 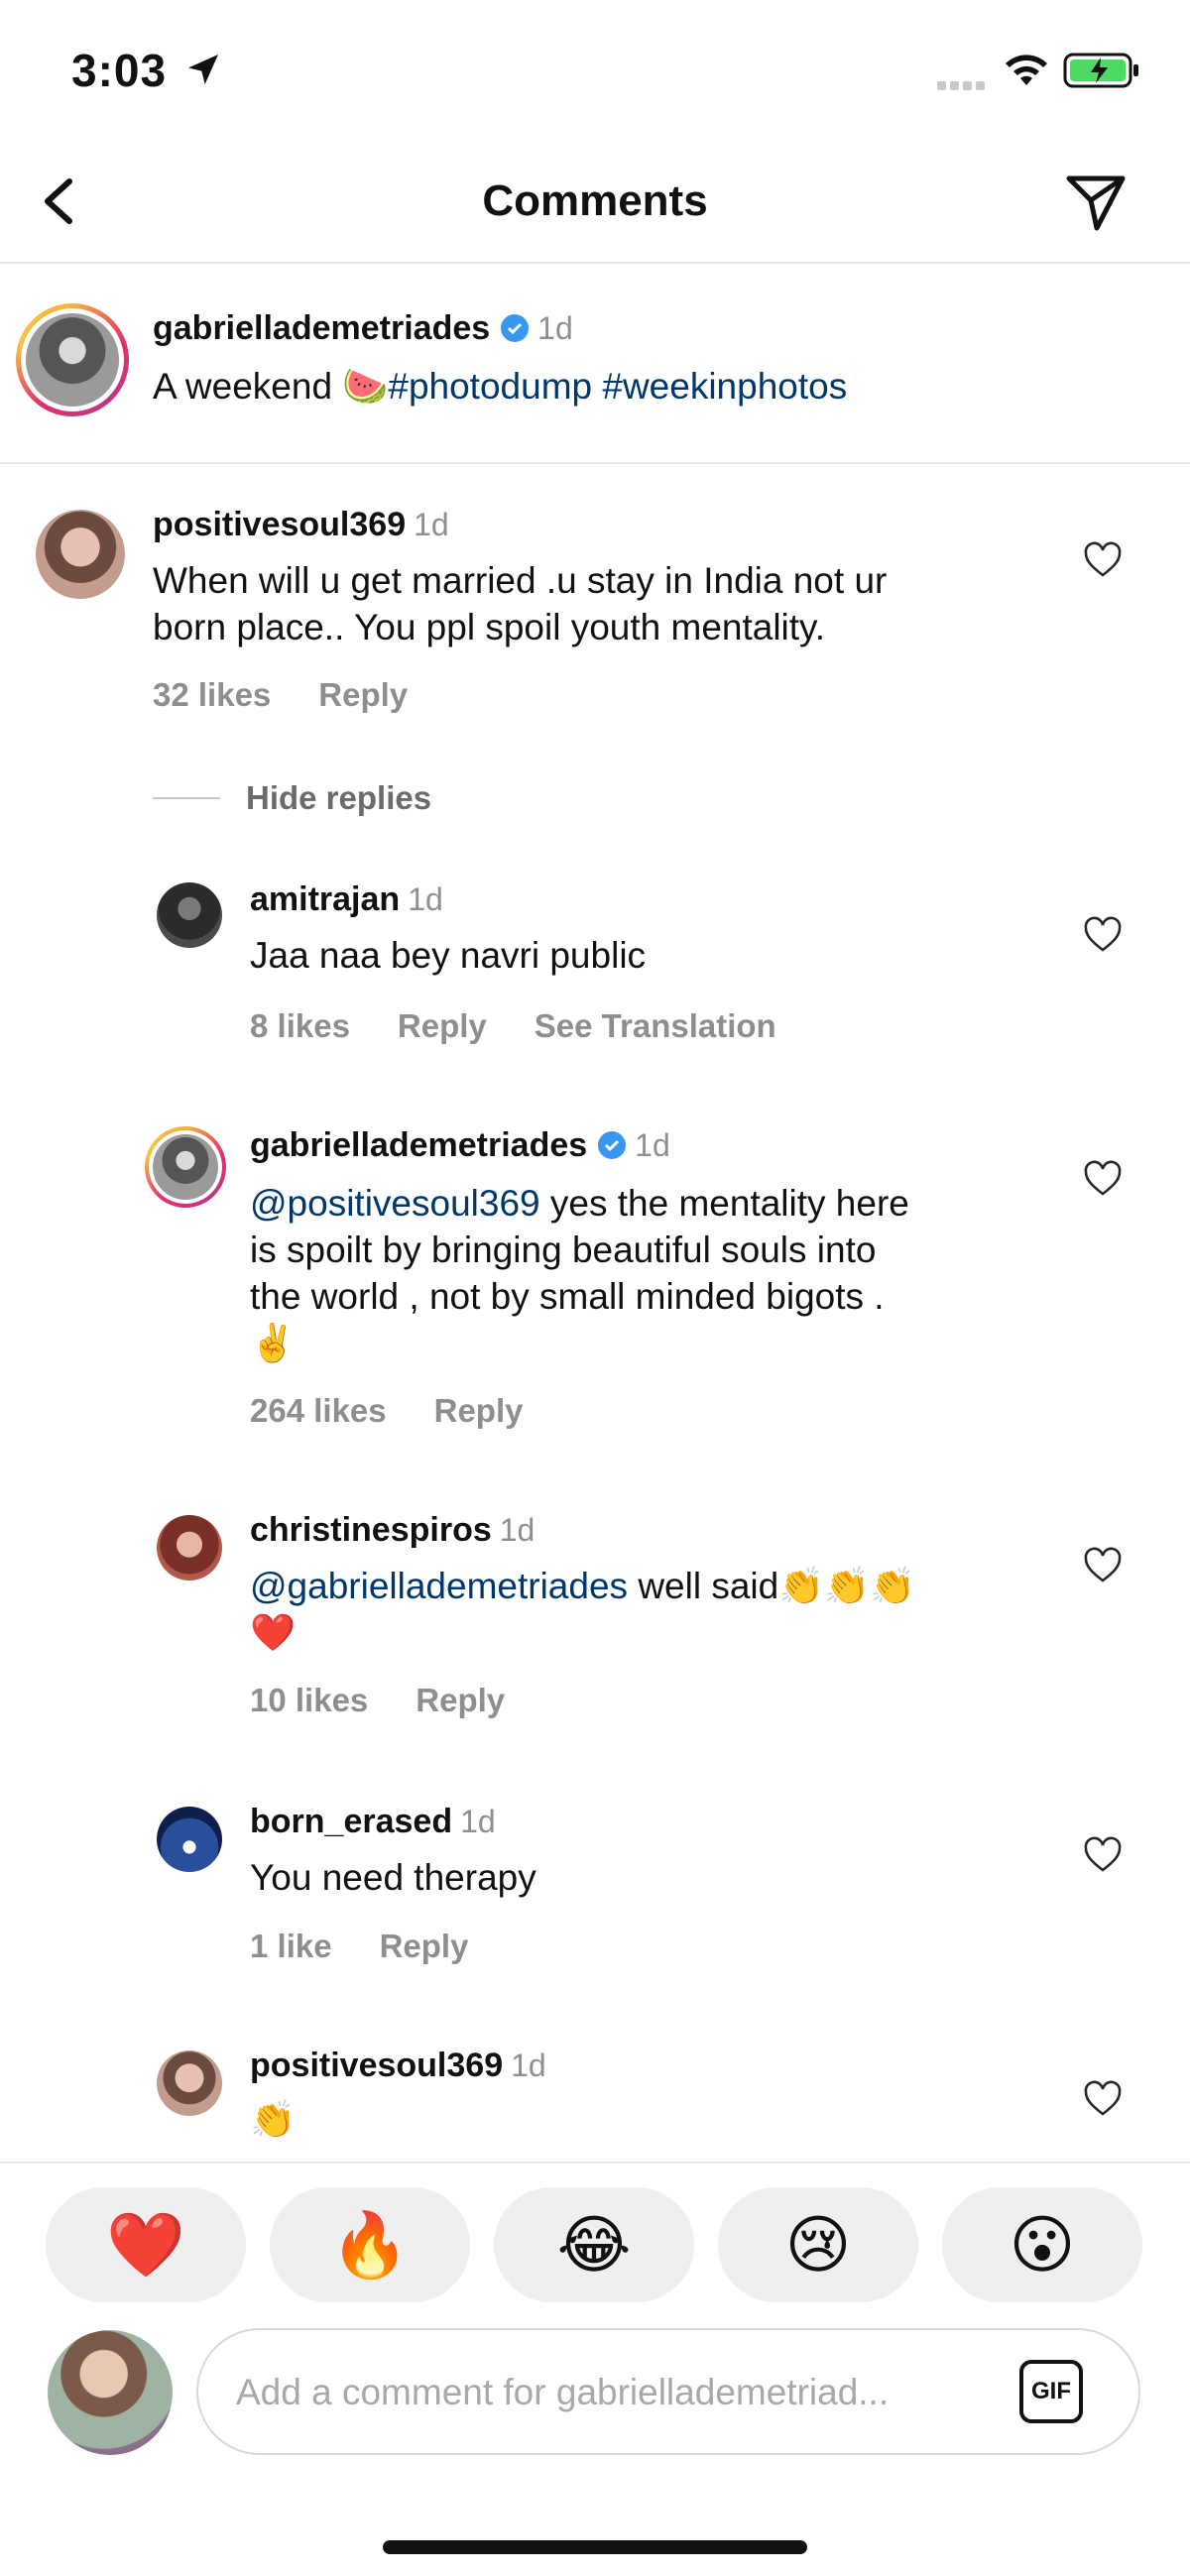 What do you see at coordinates (110, 2392) in the screenshot?
I see `current-user-avatar` at bounding box center [110, 2392].